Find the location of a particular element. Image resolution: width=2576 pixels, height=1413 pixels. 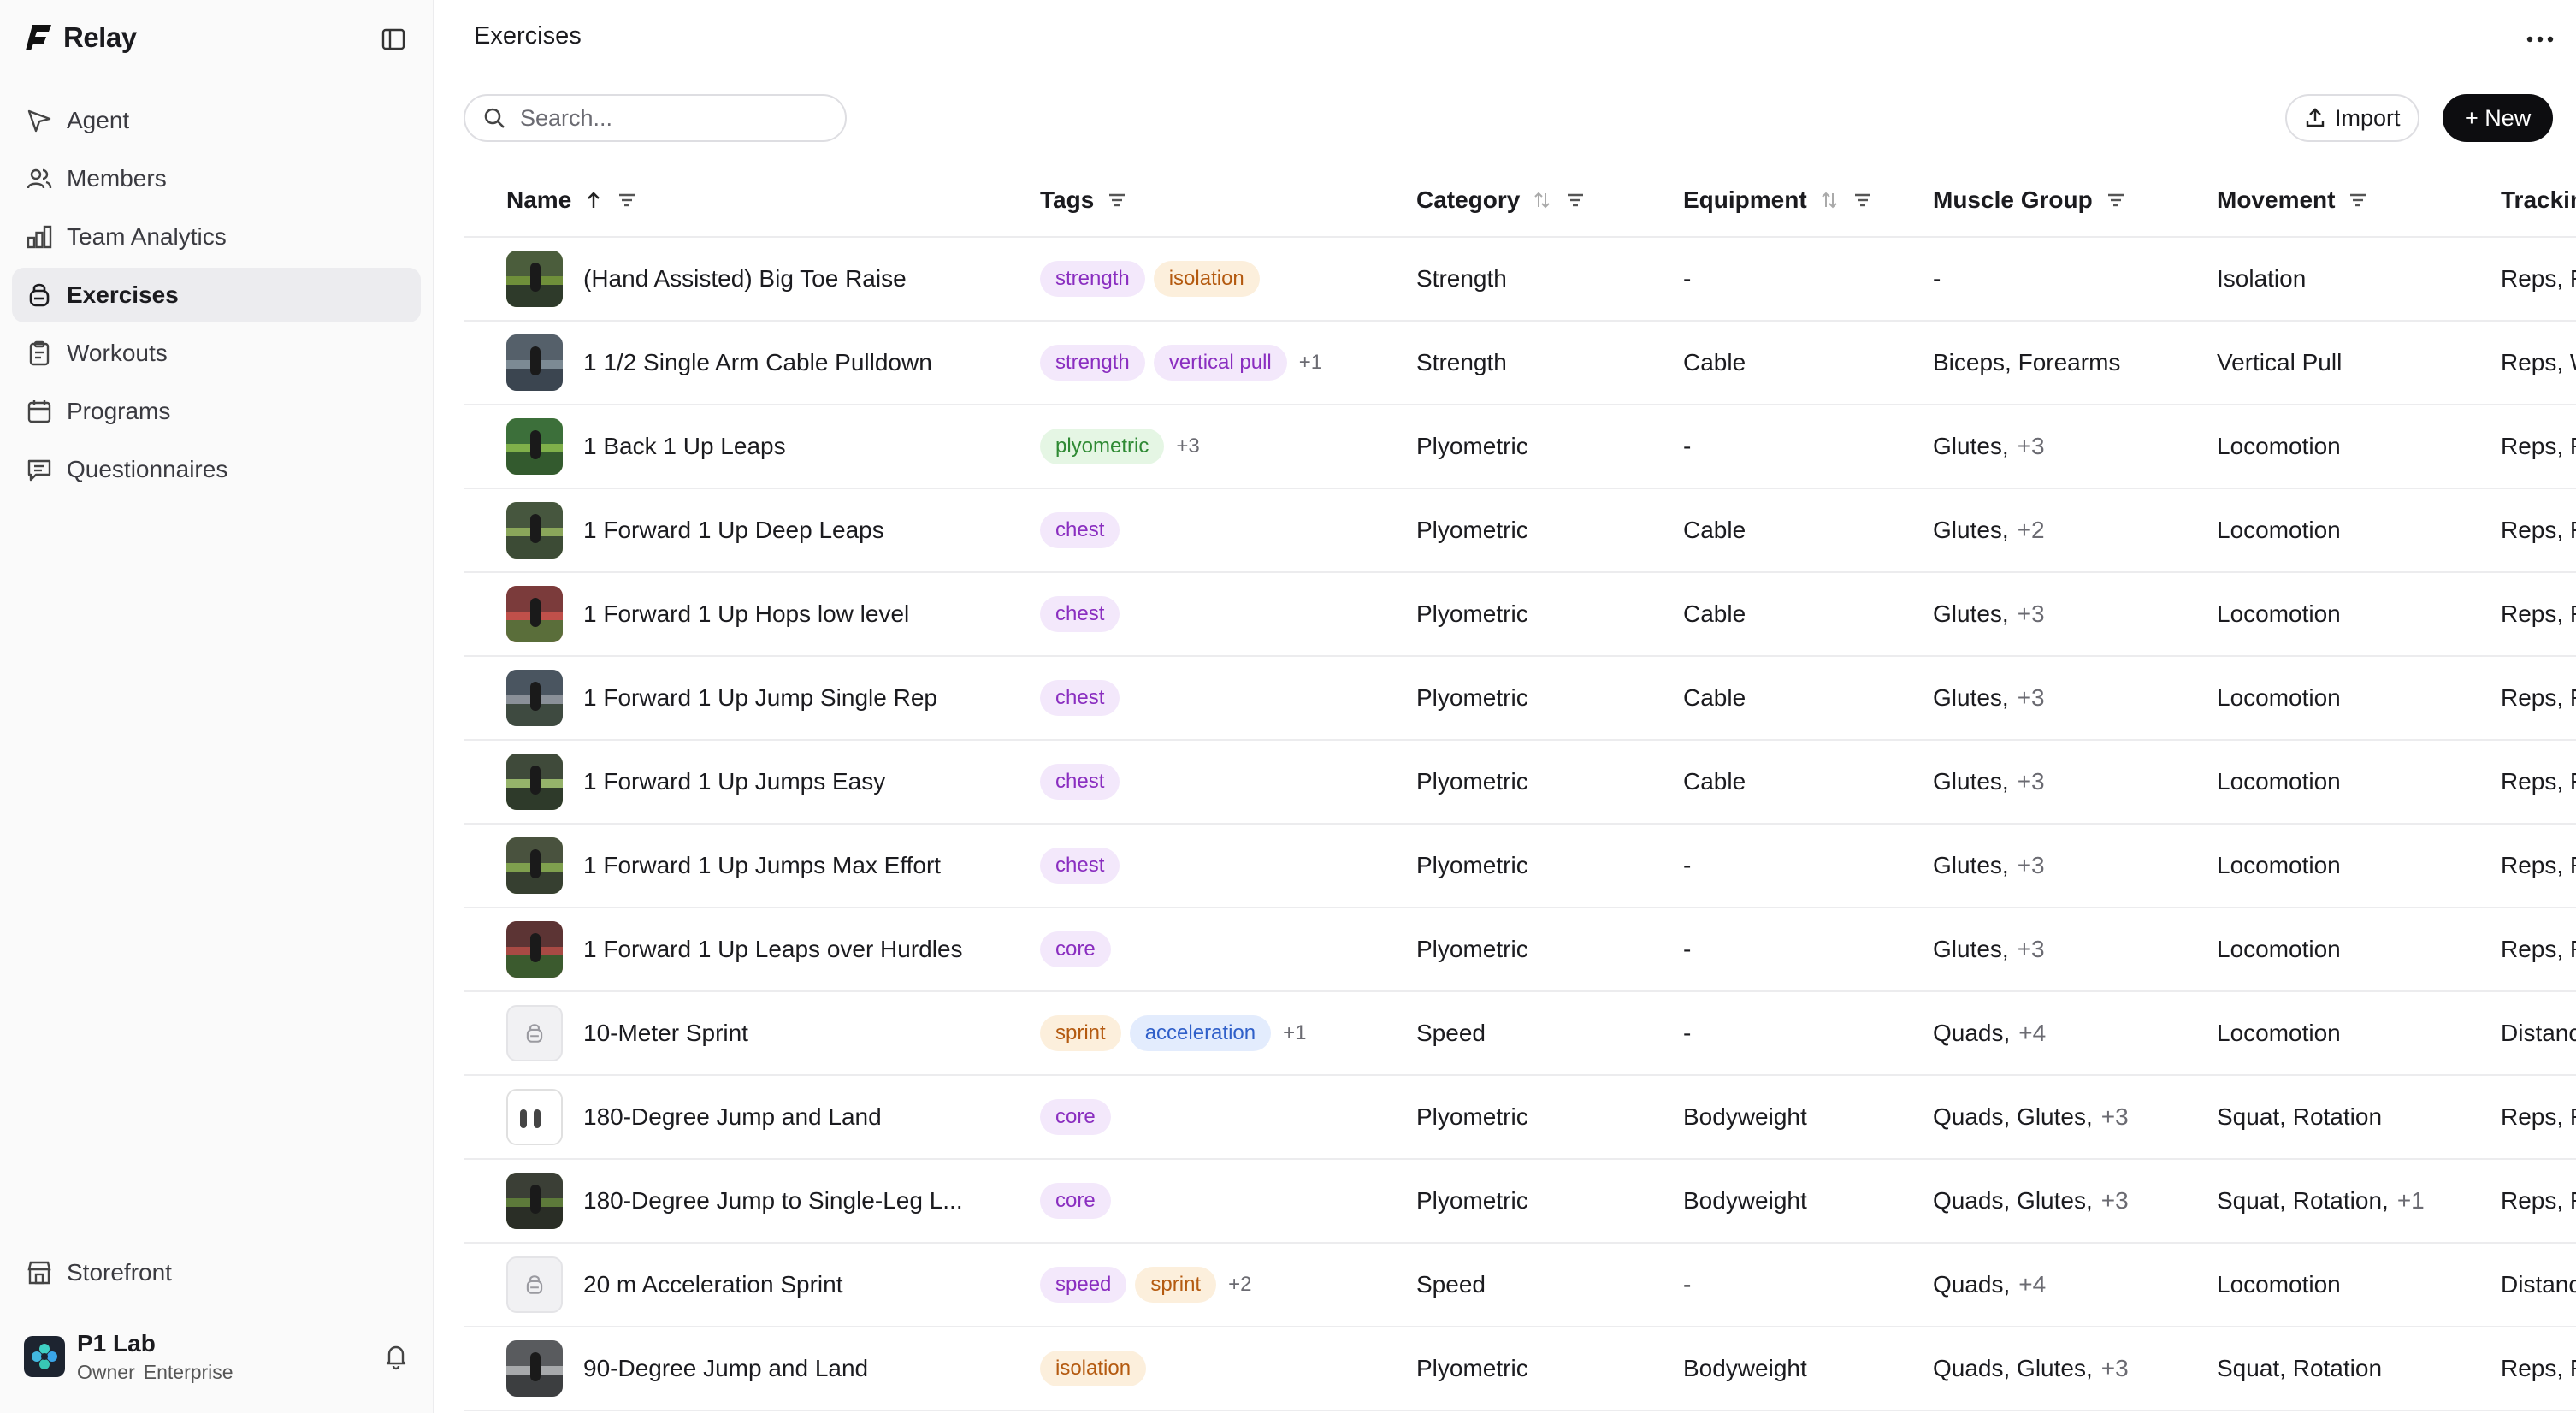

column-header-movement: Movement is located at coordinates (2293, 200).